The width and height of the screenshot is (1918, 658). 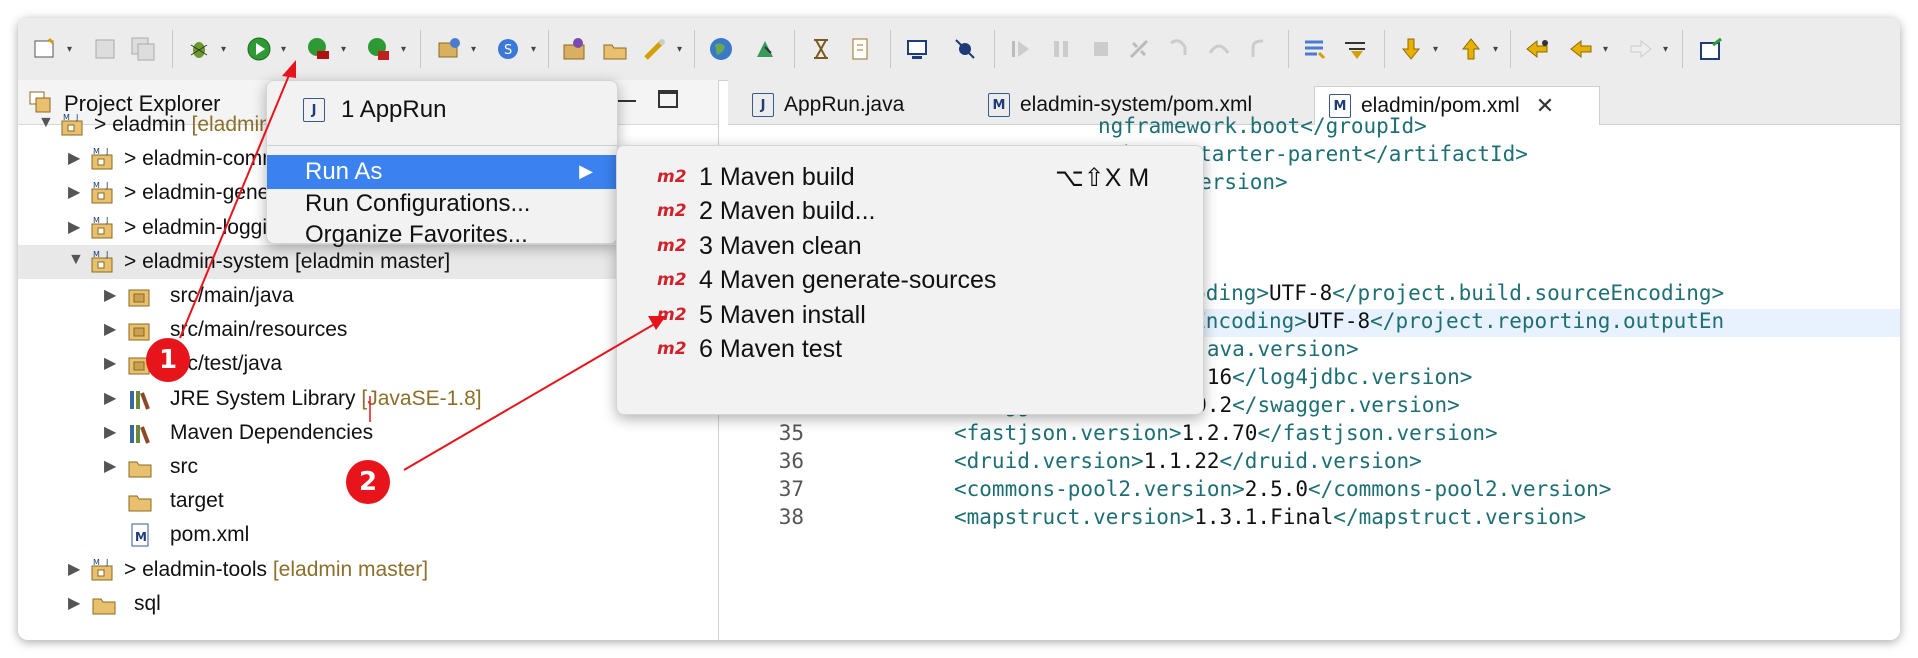 What do you see at coordinates (1476, 49) in the screenshot?
I see `previous-annotation-icon: ▾` at bounding box center [1476, 49].